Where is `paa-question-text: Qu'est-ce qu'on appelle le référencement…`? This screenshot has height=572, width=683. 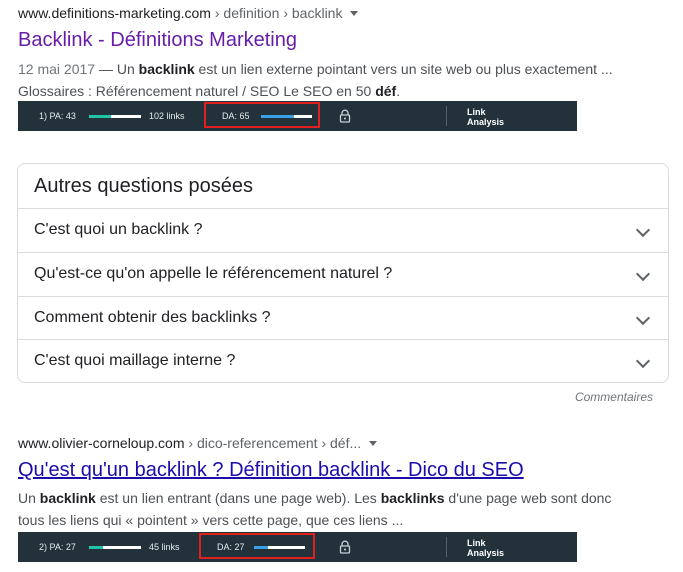
paa-question-text: Qu'est-ce qu'on appelle le référencement… is located at coordinates (213, 274).